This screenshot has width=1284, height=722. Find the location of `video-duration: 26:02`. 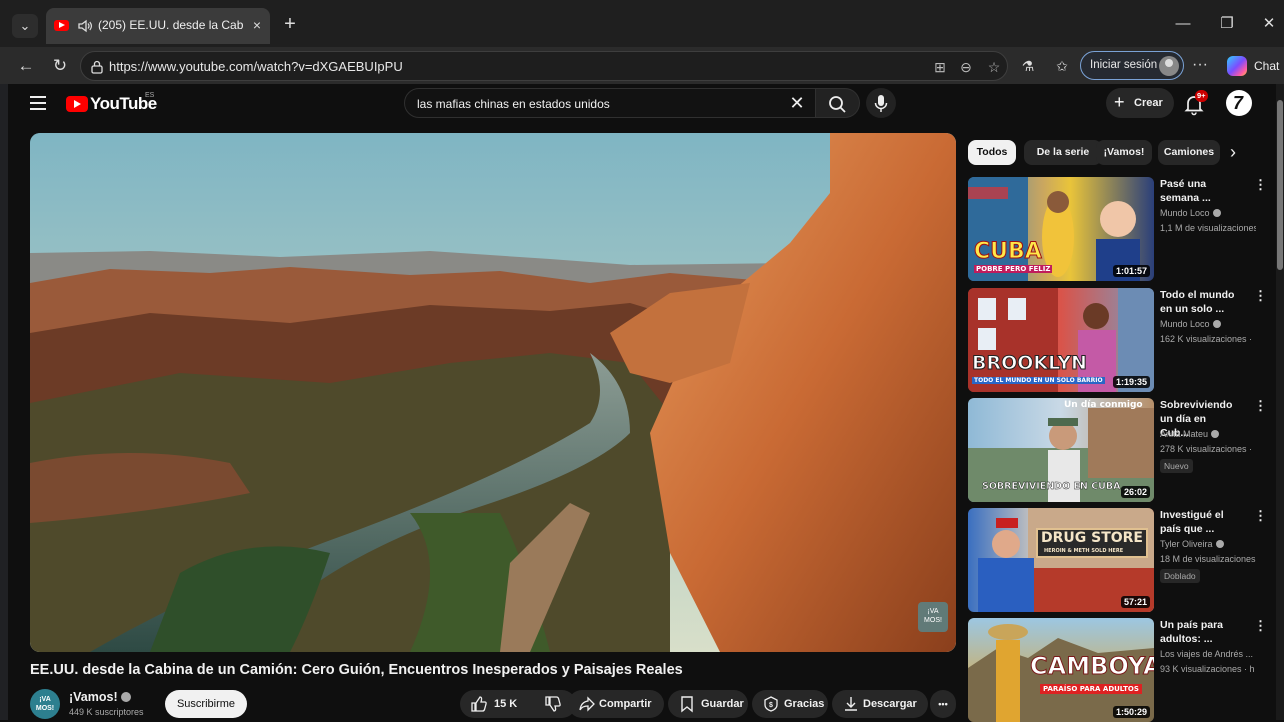

video-duration: 26:02 is located at coordinates (1135, 492).